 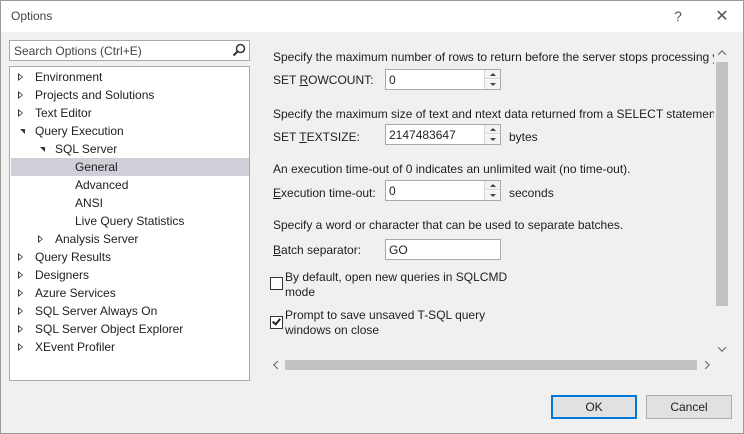 I want to click on search-options-input, so click(x=117, y=50).